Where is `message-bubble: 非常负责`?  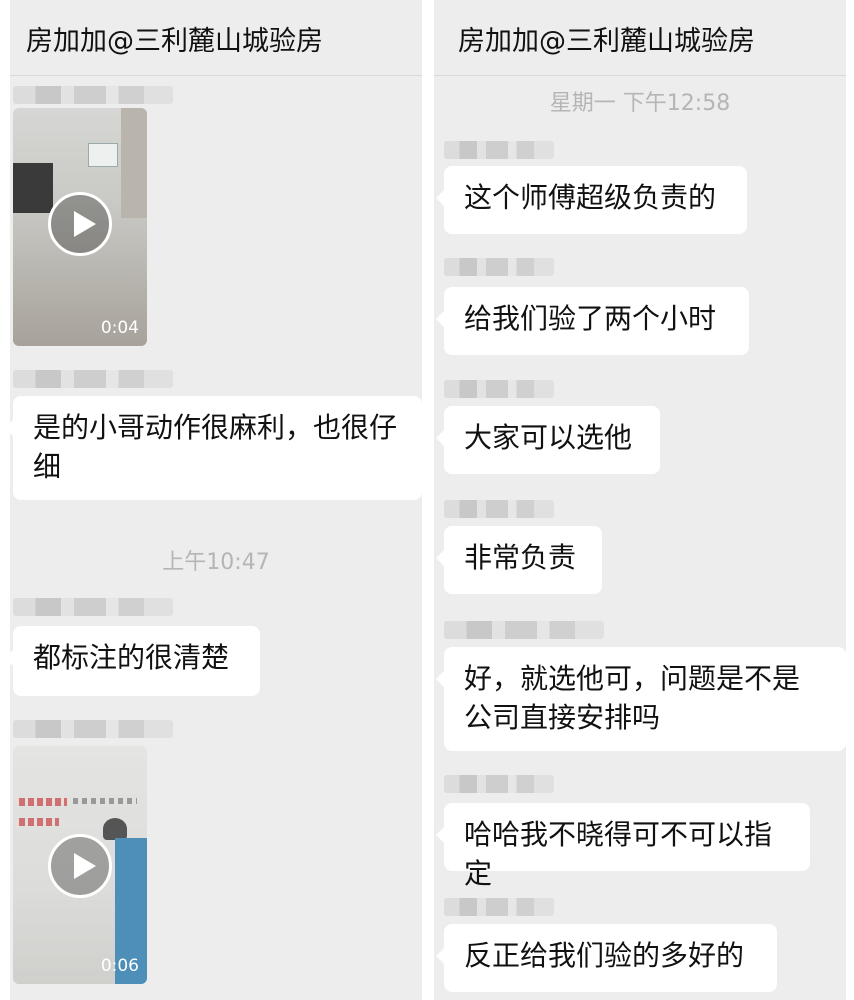 message-bubble: 非常负责 is located at coordinates (519, 560).